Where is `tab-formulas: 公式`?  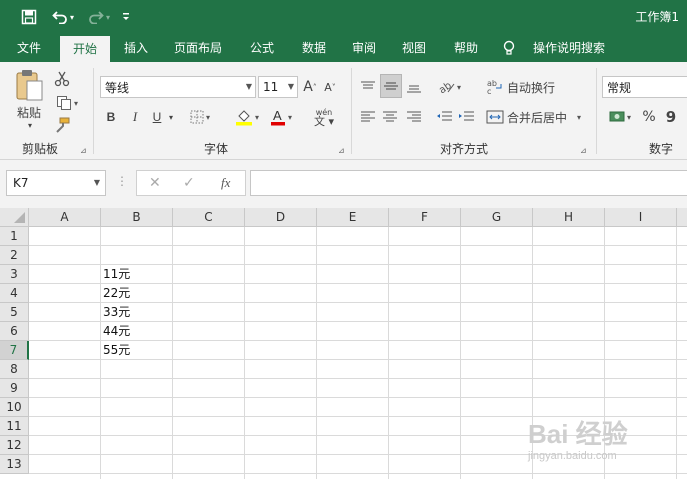 tab-formulas: 公式 is located at coordinates (262, 48).